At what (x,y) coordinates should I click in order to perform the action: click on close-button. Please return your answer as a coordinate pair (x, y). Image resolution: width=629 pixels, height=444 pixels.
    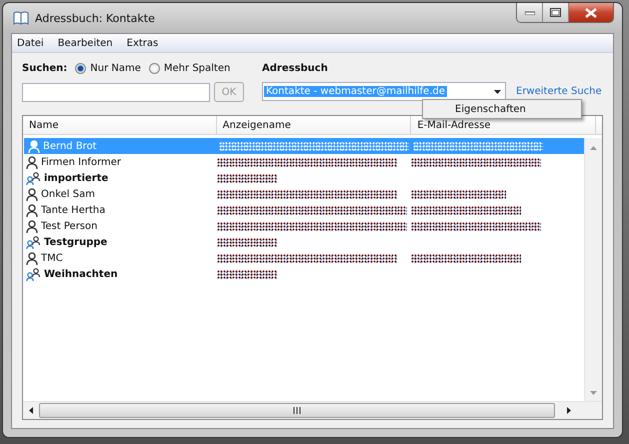
    Looking at the image, I should click on (591, 12).